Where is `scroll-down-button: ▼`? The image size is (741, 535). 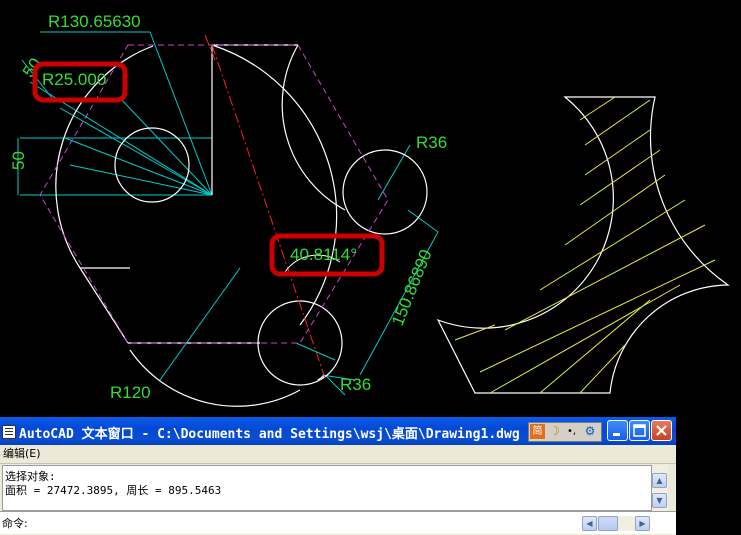 scroll-down-button: ▼ is located at coordinates (659, 500).